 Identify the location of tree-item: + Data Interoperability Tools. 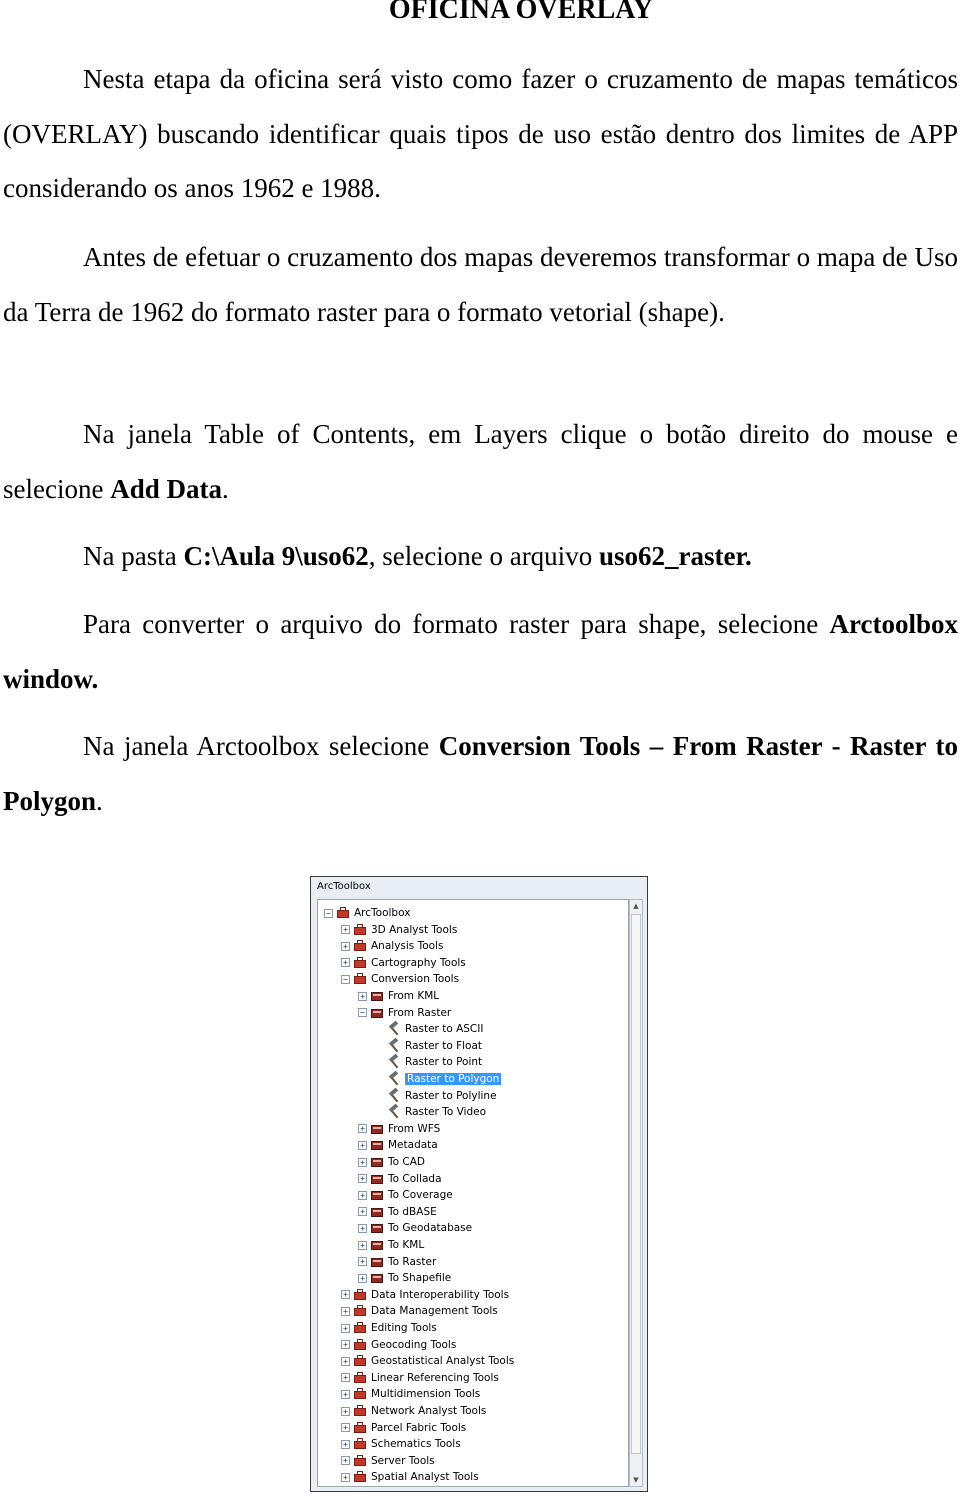
(425, 1295).